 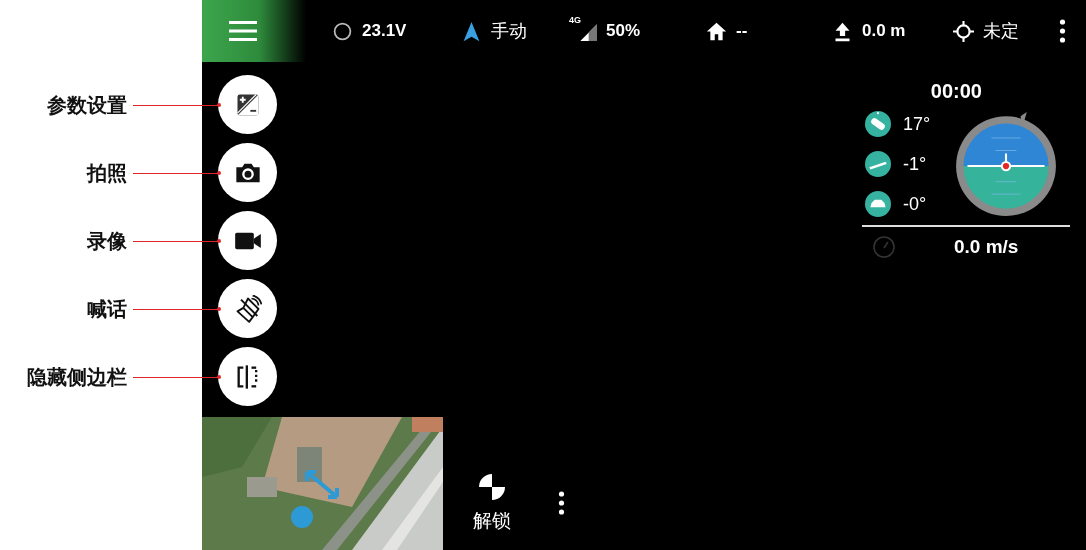 I want to click on angle-value: 17°, so click(x=917, y=124).